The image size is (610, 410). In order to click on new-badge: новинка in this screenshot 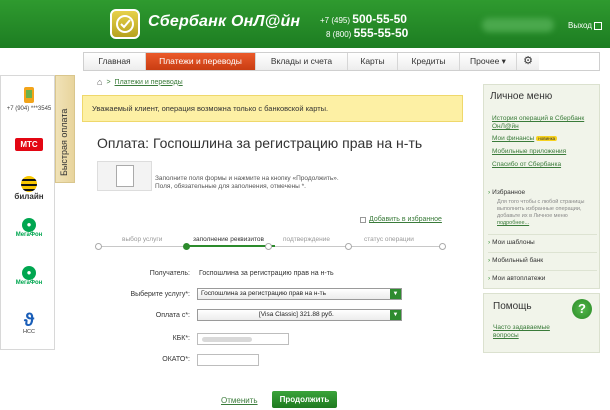, I will do `click(547, 138)`.